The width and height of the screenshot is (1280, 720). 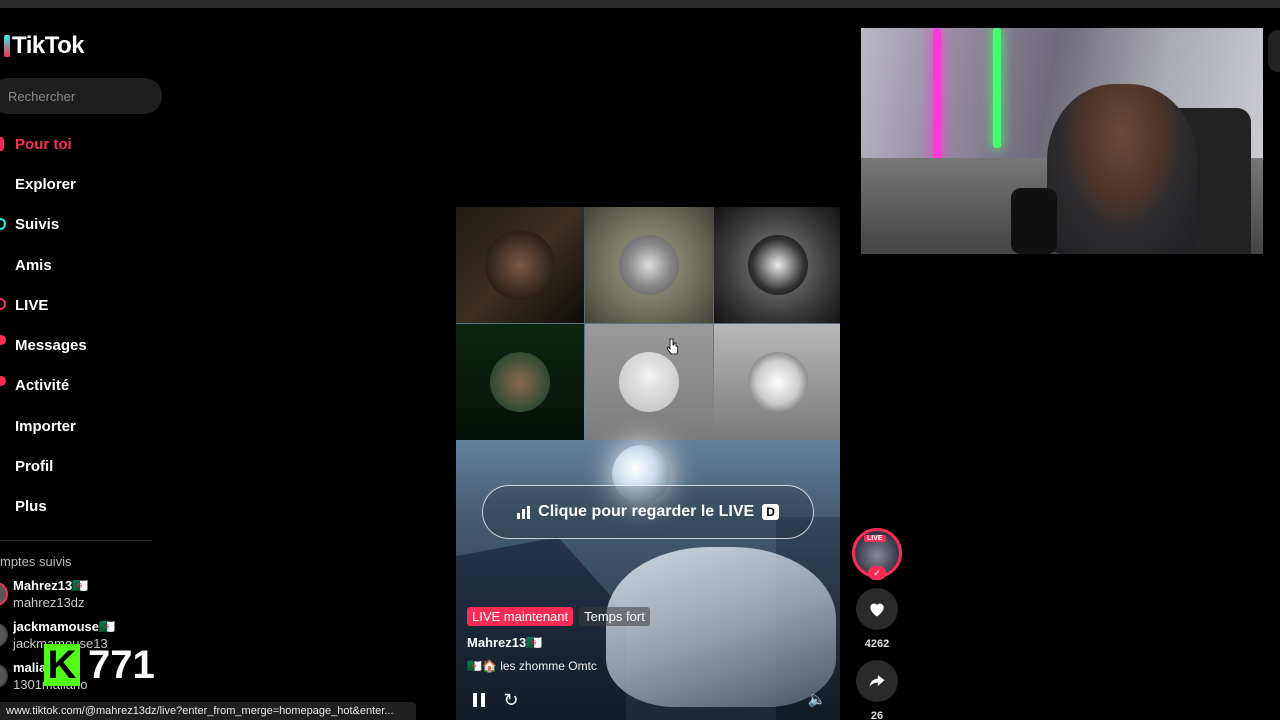 I want to click on highlight-tag: Temps fort, so click(x=614, y=616).